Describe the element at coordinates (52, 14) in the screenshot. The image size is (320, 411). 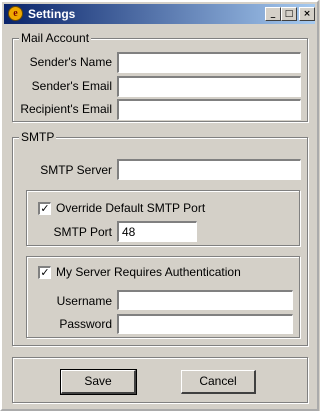
I see `window-title: Settings` at that location.